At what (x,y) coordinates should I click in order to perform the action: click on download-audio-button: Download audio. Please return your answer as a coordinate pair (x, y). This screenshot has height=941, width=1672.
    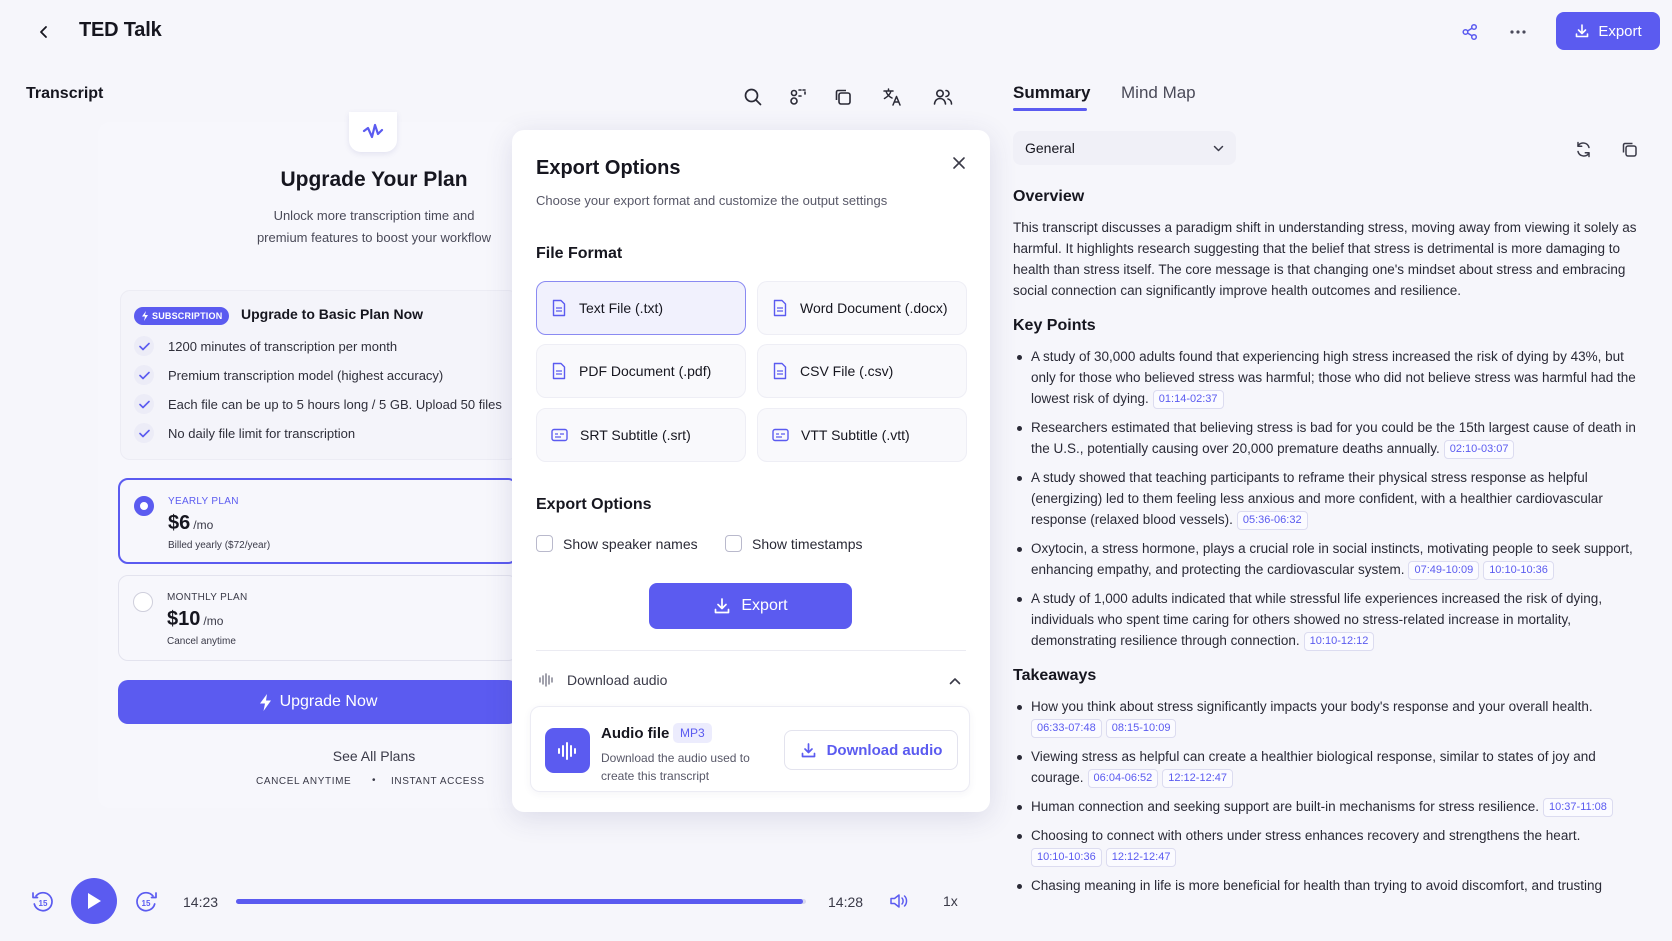
    Looking at the image, I should click on (871, 750).